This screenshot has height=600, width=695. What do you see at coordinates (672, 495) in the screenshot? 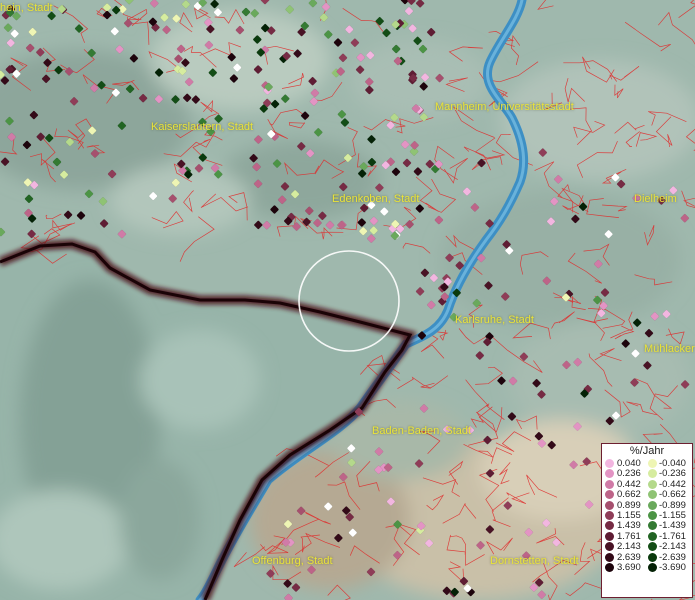
I see `legend-value-negative: -0.662` at bounding box center [672, 495].